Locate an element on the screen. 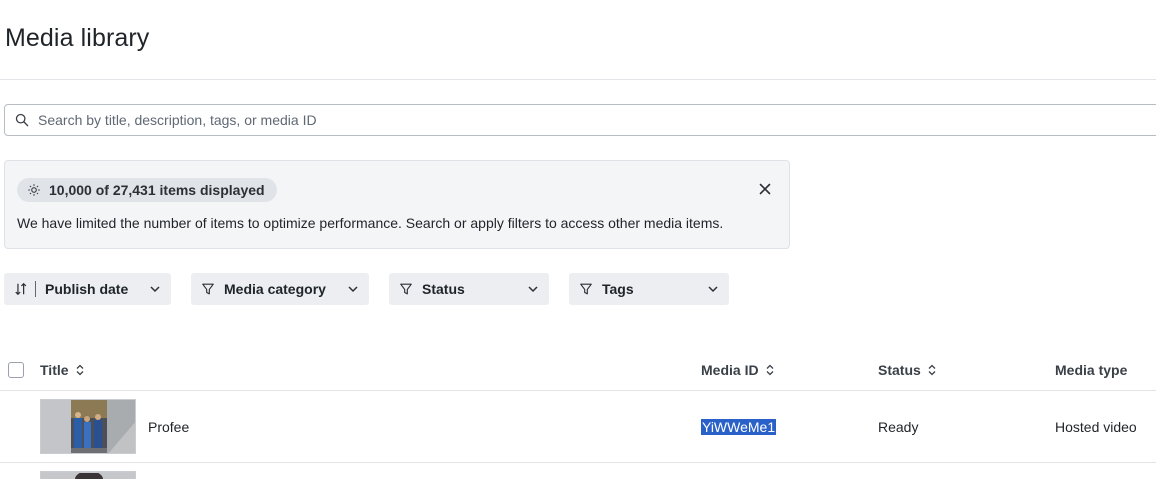 The width and height of the screenshot is (1156, 479). select-all-checkbox is located at coordinates (16, 370).